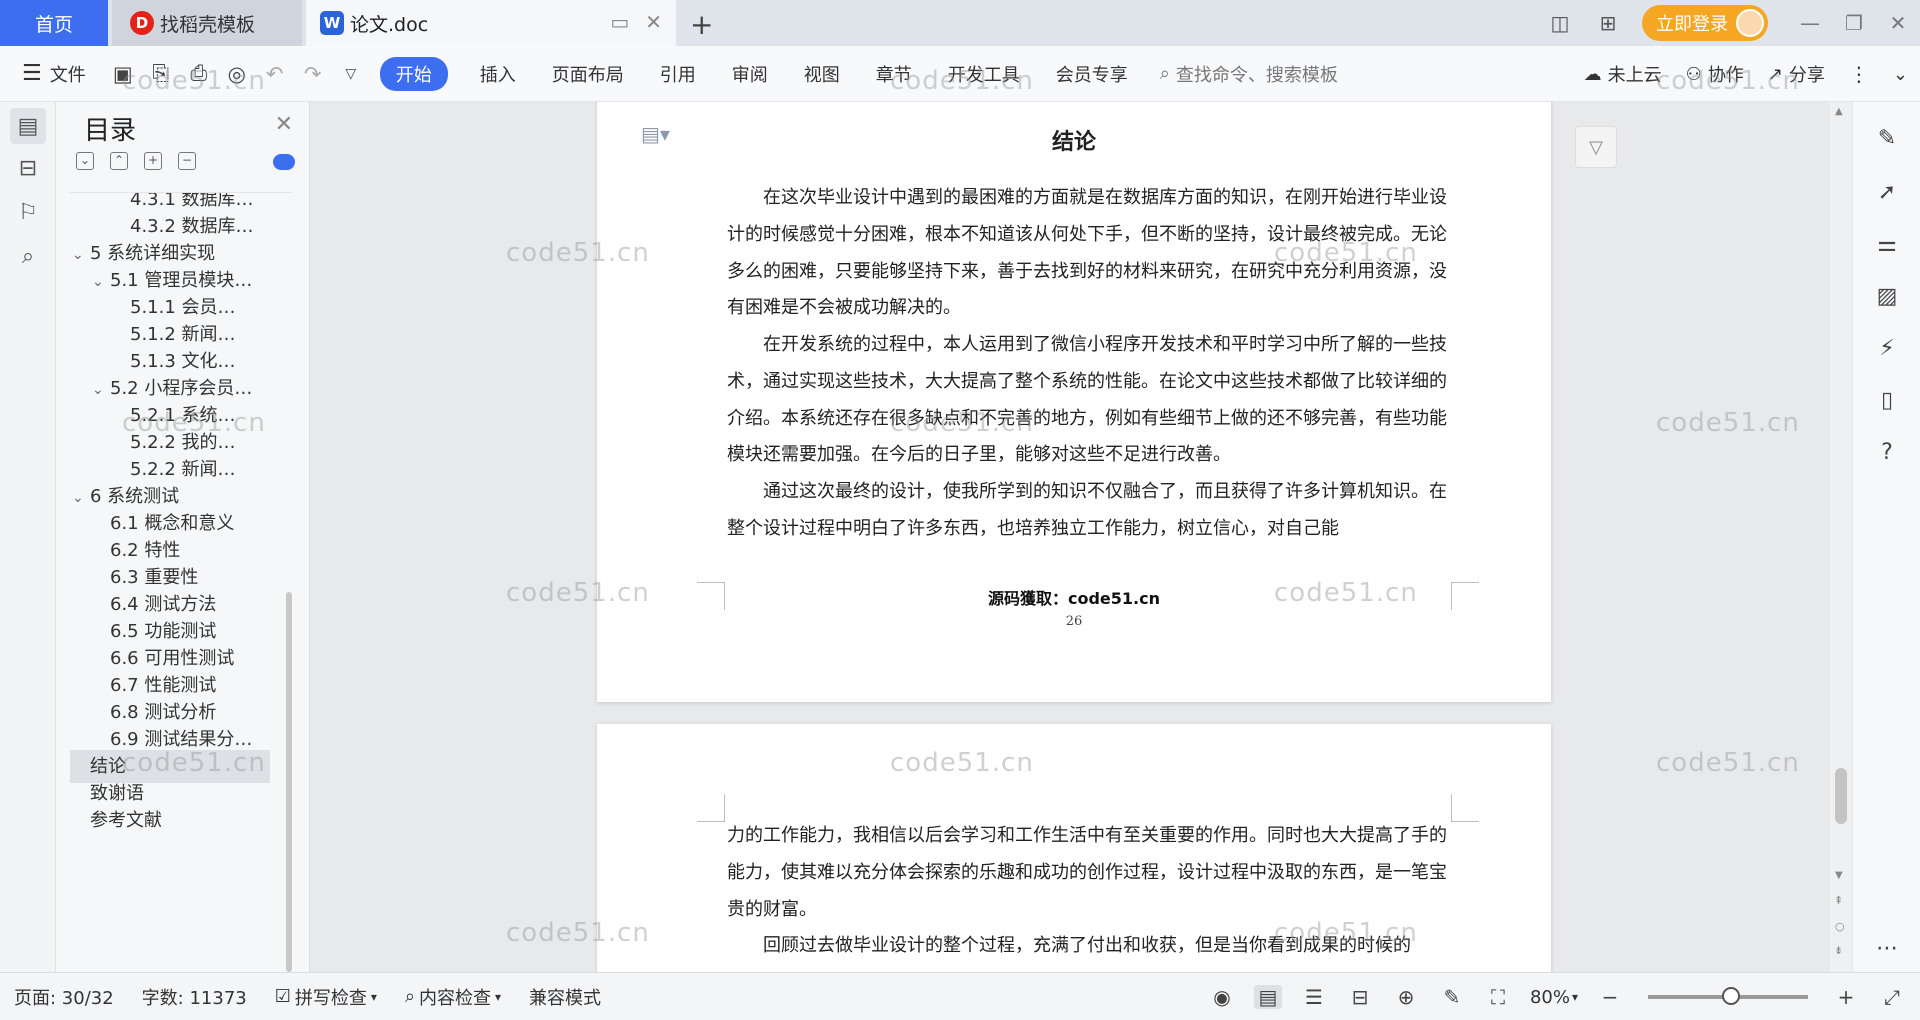 The width and height of the screenshot is (1920, 1020). I want to click on toc-panel-icon: ▤, so click(28, 126).